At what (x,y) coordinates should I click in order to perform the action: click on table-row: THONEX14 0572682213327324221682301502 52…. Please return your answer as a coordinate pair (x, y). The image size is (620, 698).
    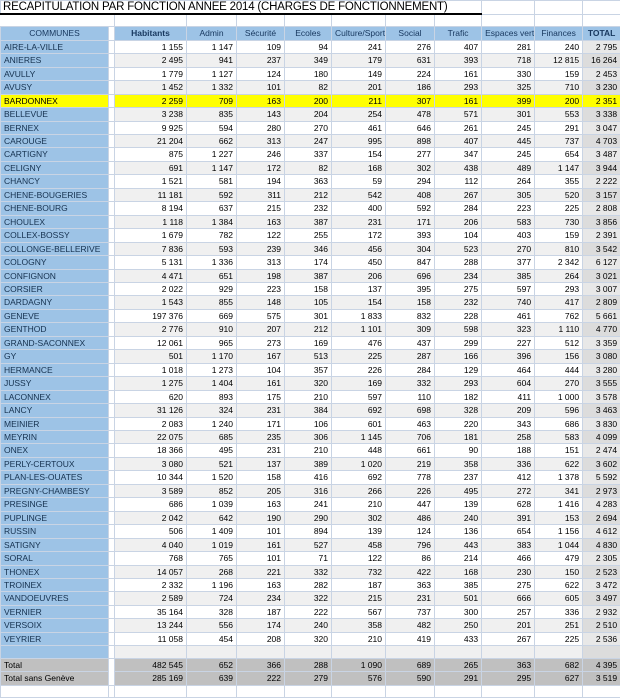
    Looking at the image, I should click on (310, 571).